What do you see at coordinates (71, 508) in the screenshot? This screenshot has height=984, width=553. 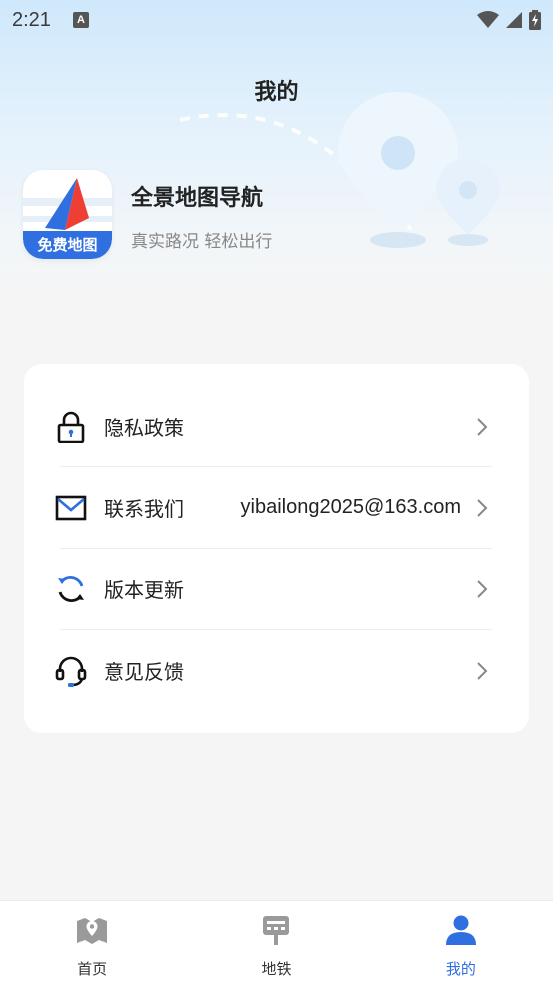 I see `mail-icon` at bounding box center [71, 508].